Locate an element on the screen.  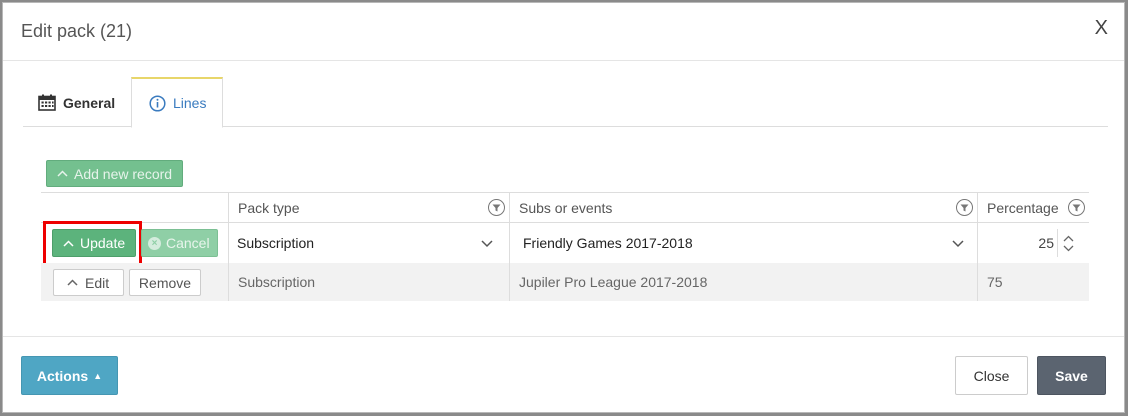
tab-general-label: General is located at coordinates (89, 102).